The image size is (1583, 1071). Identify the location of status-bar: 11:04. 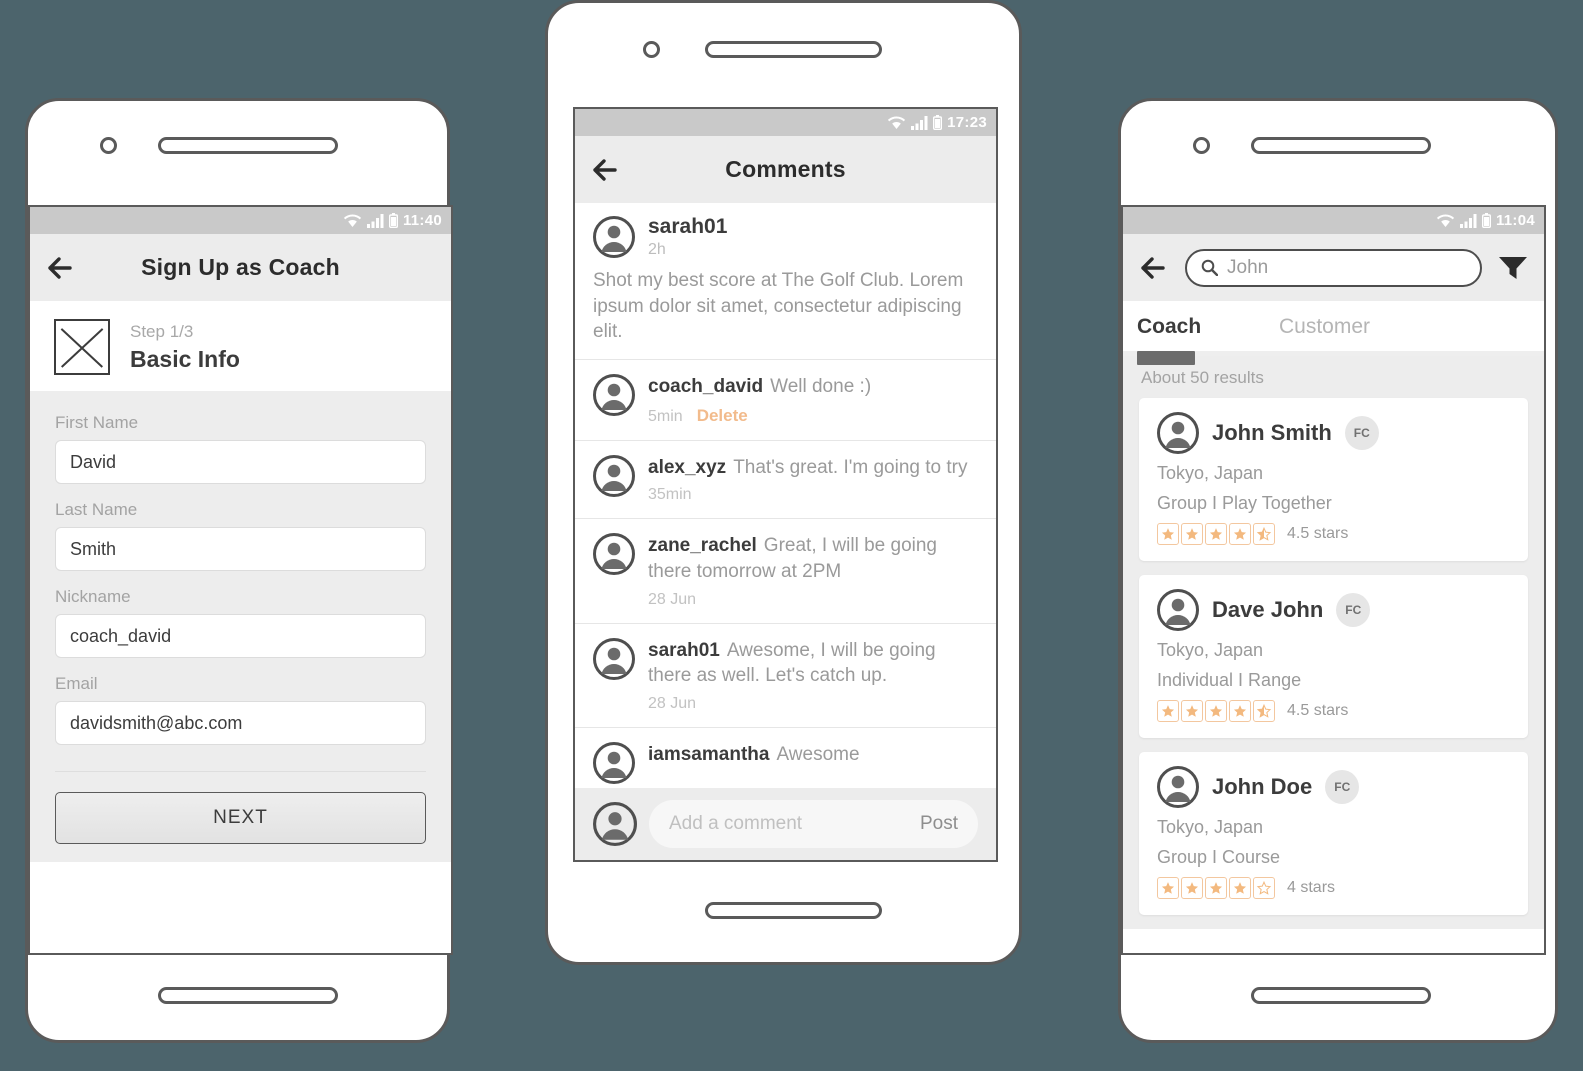
(1333, 220).